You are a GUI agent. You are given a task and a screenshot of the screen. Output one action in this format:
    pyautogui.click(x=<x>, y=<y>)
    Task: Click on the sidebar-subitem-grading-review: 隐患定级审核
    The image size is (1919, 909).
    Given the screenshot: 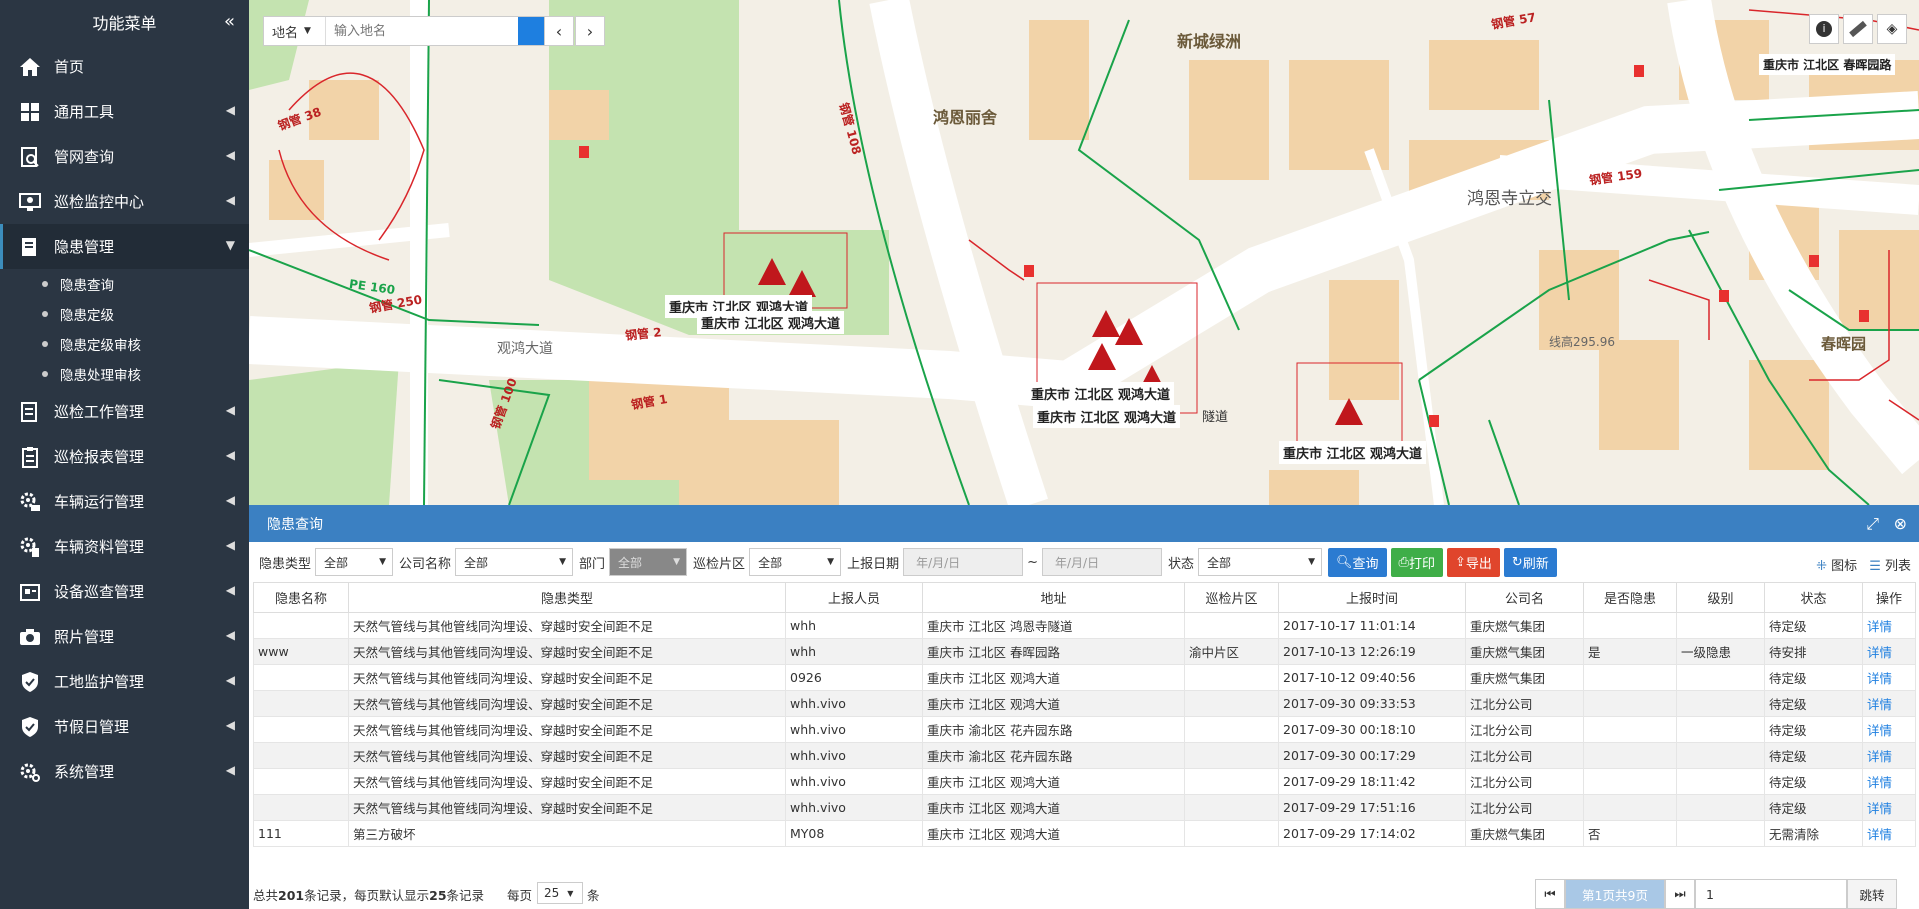 What is the action you would take?
    pyautogui.click(x=124, y=344)
    